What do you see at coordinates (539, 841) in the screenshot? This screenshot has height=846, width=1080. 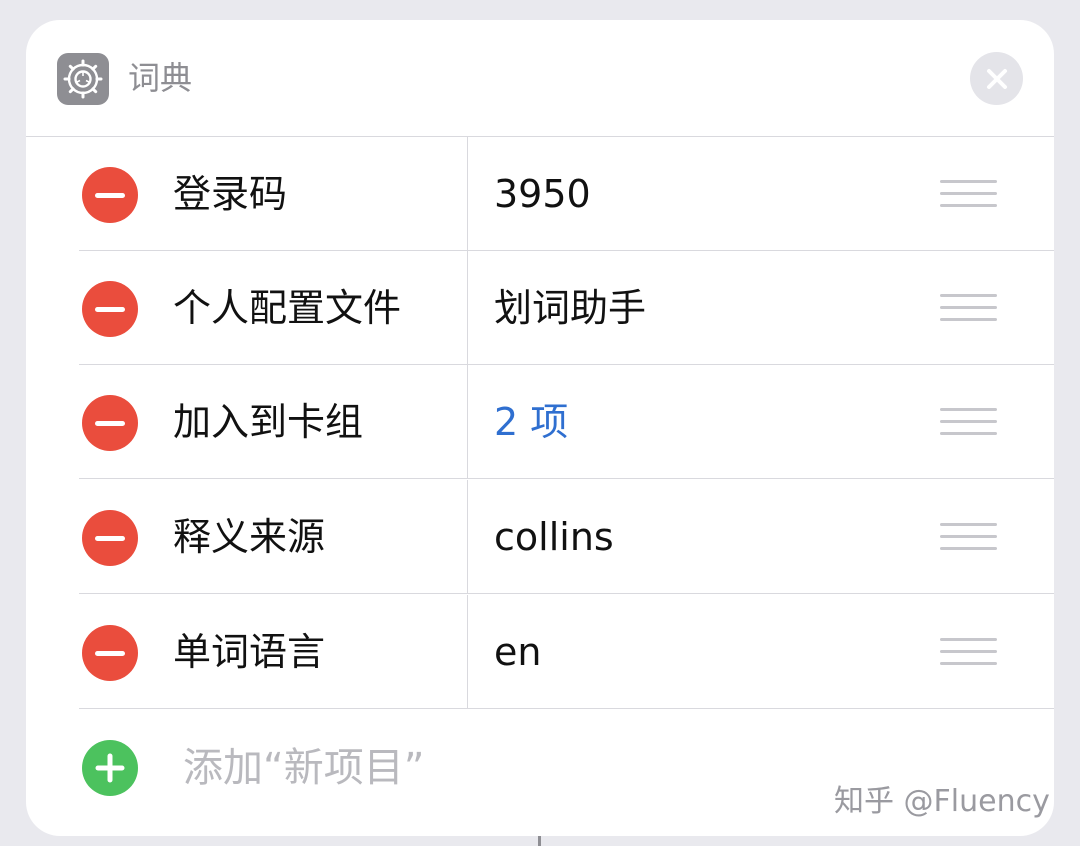 I see `connector-line` at bounding box center [539, 841].